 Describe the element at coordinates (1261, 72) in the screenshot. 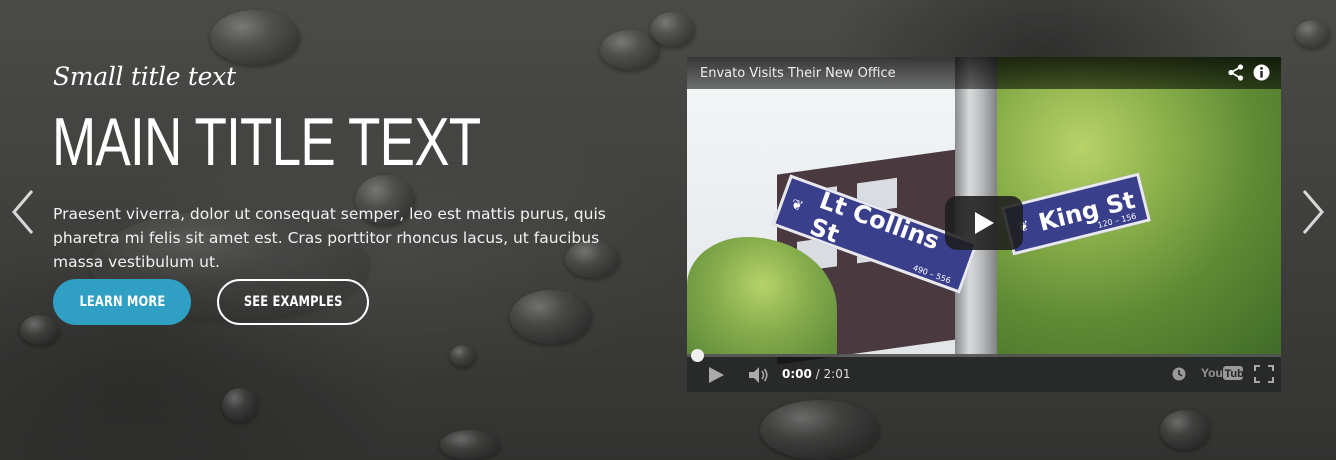

I see `info-icon` at that location.